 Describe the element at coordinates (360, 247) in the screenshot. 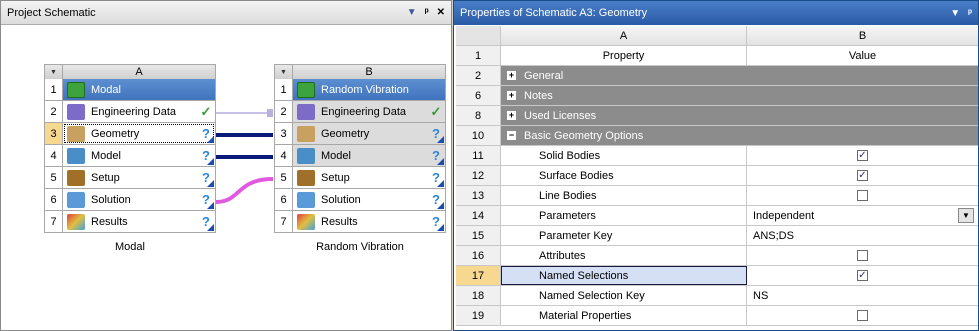

I see `system-b-caption: Random Vibration` at that location.